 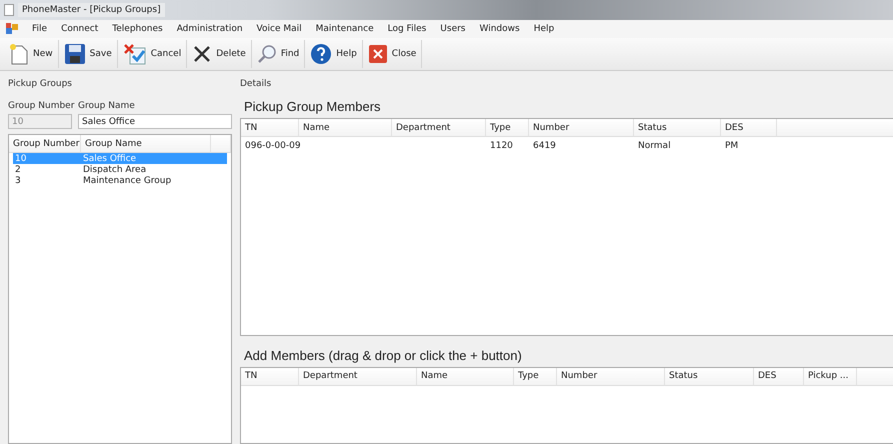 What do you see at coordinates (392, 54) in the screenshot?
I see `toolbar-button: Close` at bounding box center [392, 54].